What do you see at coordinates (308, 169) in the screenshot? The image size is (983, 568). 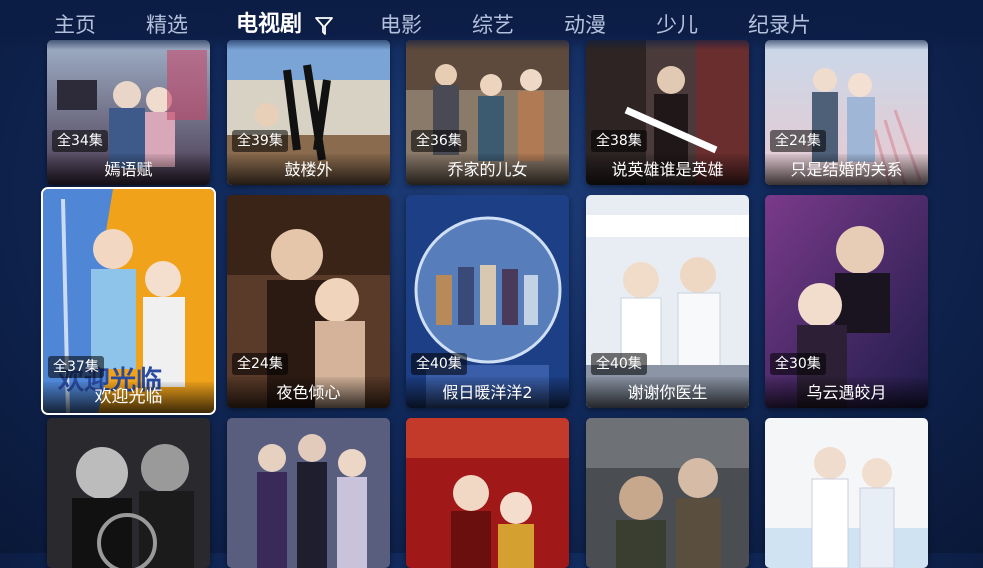 I see `poster-title: 鼓楼外` at bounding box center [308, 169].